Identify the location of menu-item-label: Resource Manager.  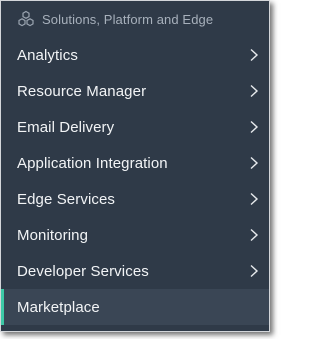
(82, 91).